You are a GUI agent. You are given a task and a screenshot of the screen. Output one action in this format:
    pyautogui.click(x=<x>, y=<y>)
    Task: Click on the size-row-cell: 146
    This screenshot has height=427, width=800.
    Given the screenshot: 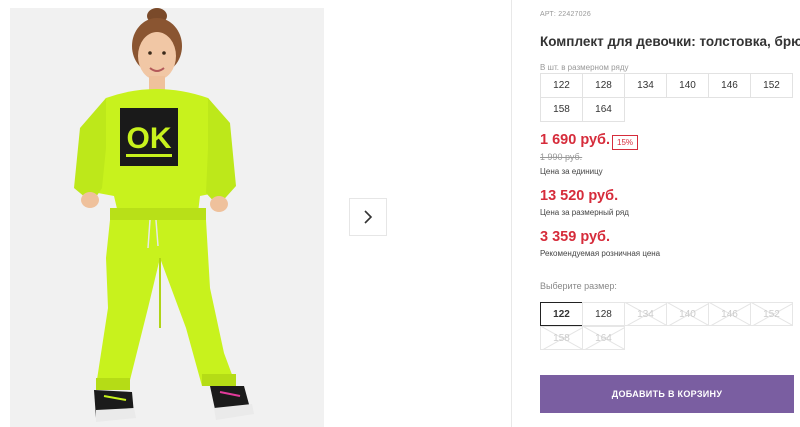 What is the action you would take?
    pyautogui.click(x=729, y=85)
    